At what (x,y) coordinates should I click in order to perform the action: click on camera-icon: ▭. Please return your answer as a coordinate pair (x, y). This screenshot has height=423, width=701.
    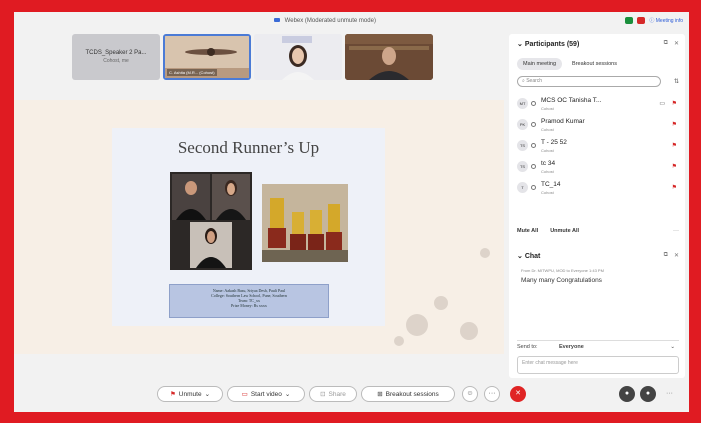
    Looking at the image, I should click on (662, 104).